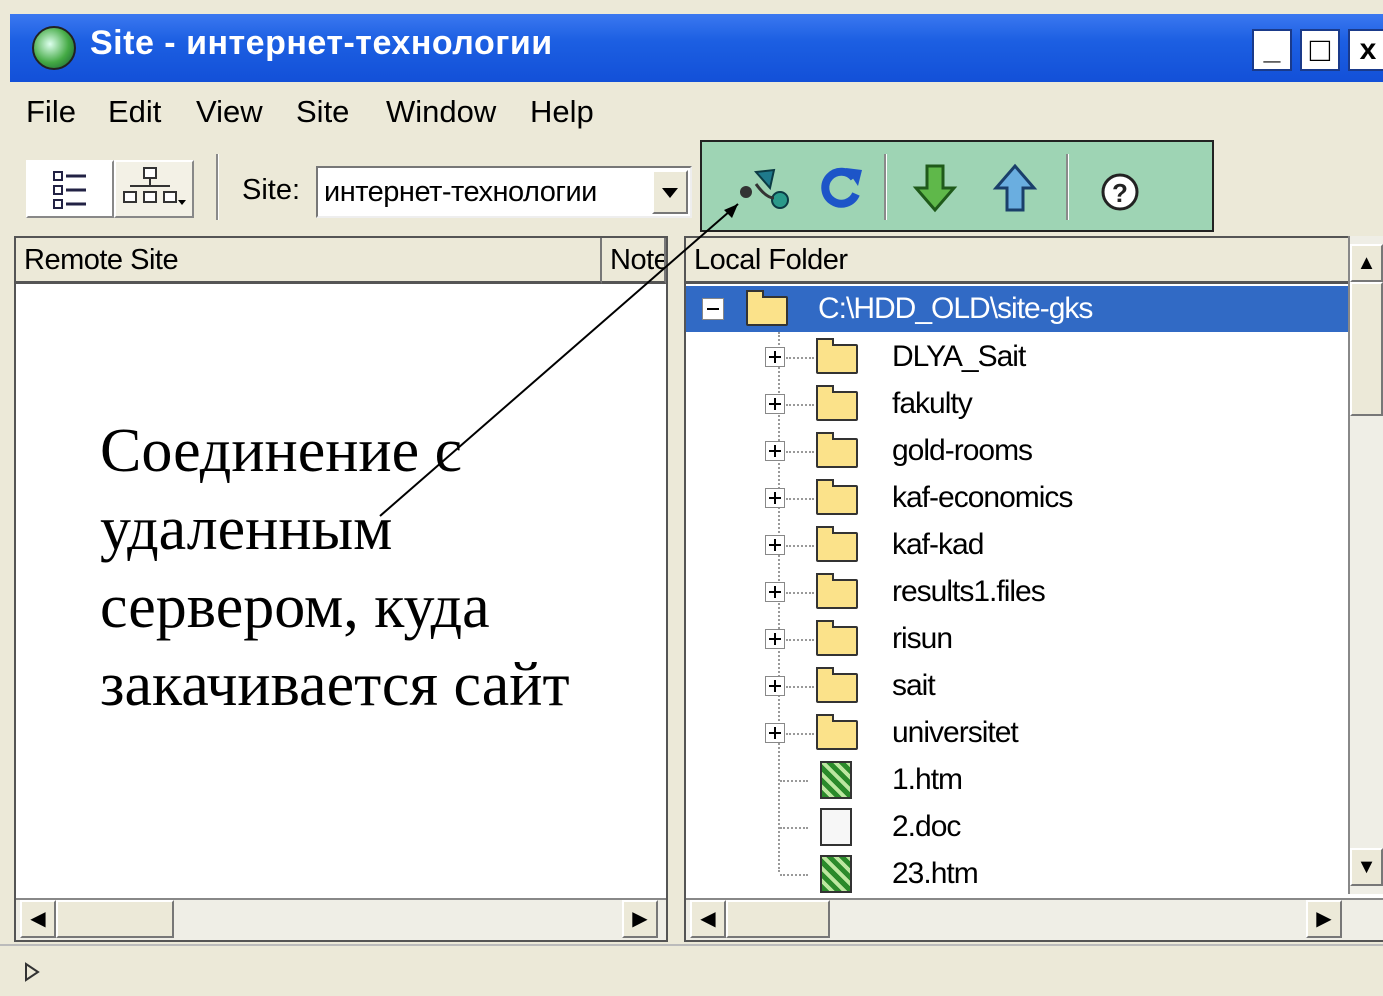 The width and height of the screenshot is (1383, 996). I want to click on annotation-line: удаленным, so click(246, 529).